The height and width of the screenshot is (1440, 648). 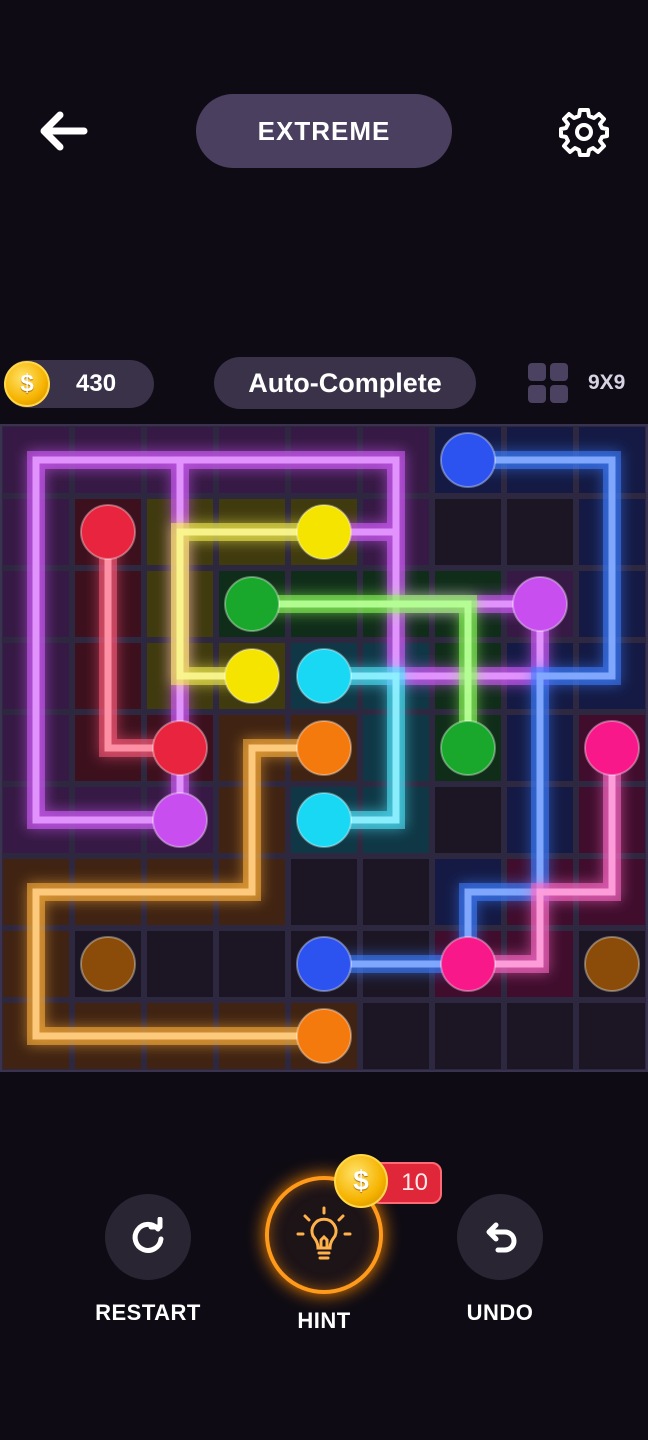 What do you see at coordinates (389, 1181) in the screenshot?
I see `hint-cost-badge: 10 $` at bounding box center [389, 1181].